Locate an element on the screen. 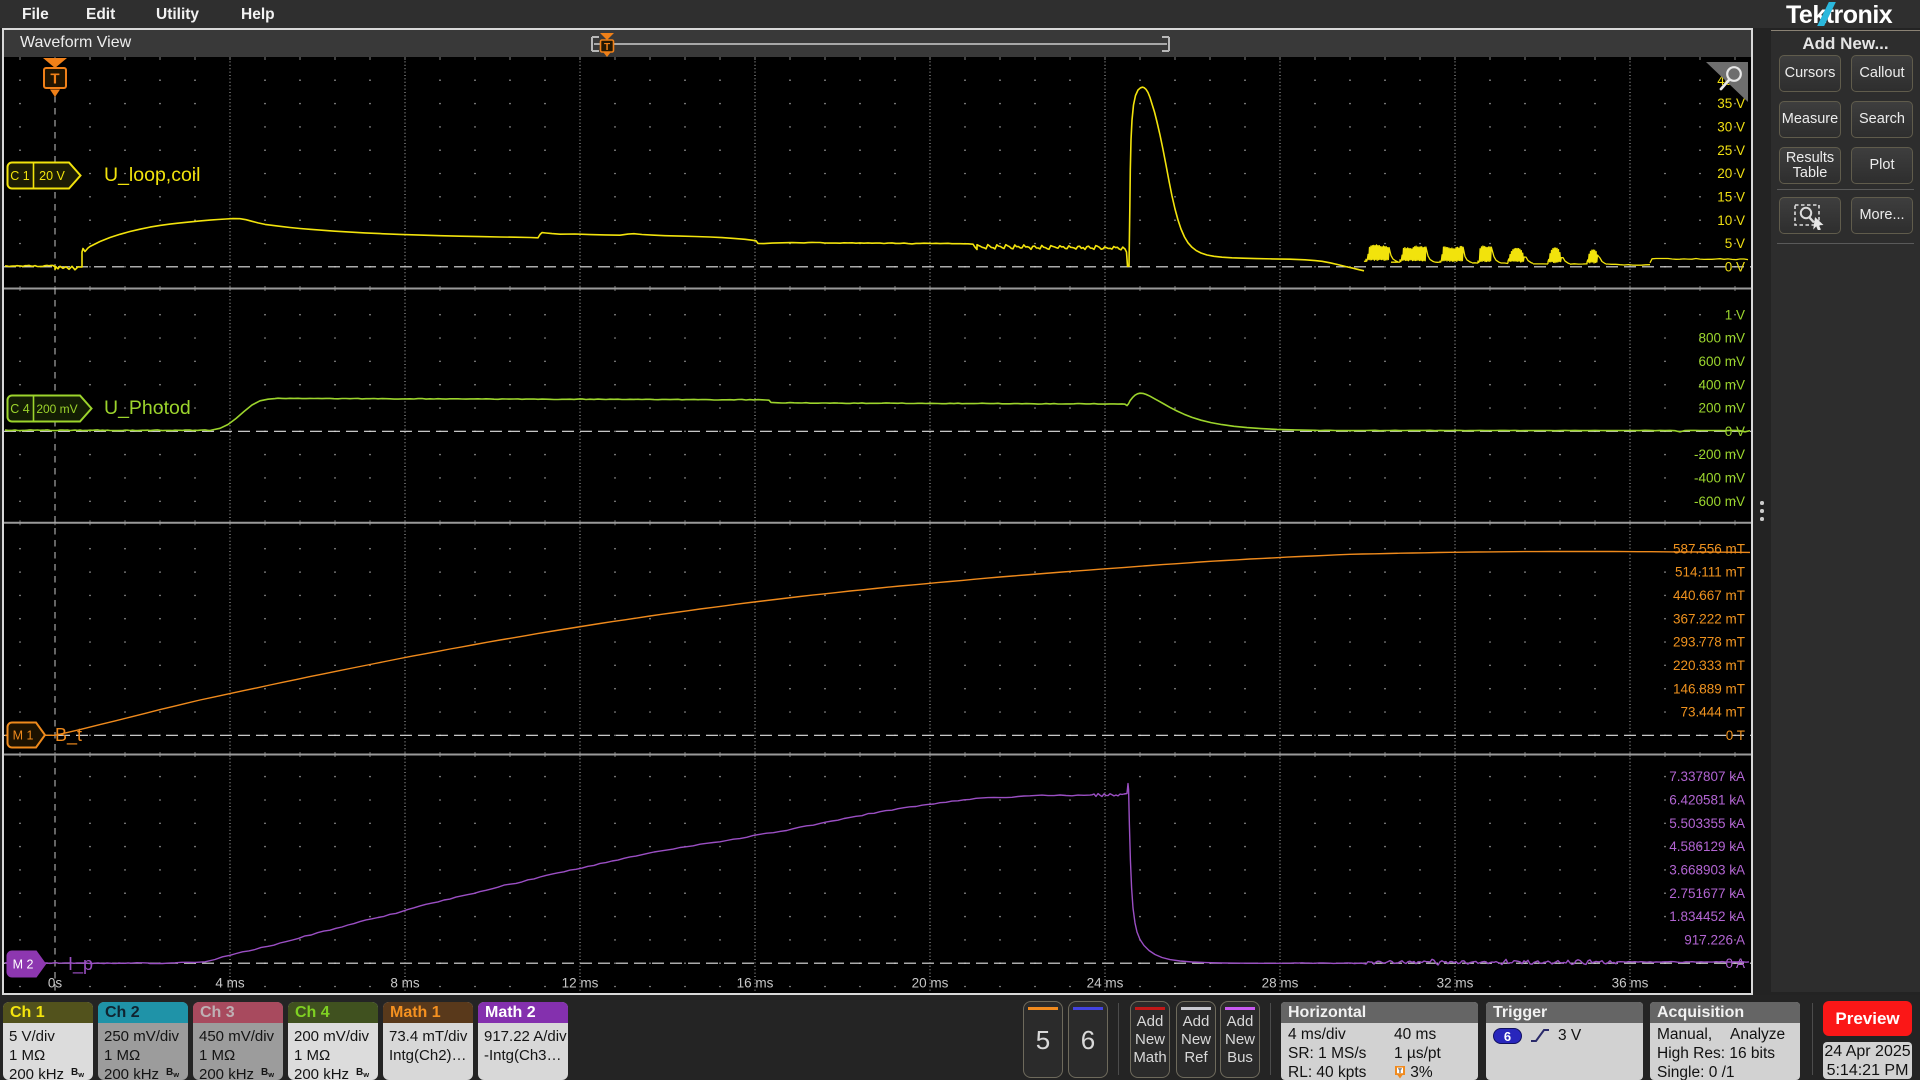 This screenshot has width=1920, height=1080. svg-text: 514.111 mT is located at coordinates (1710, 572).